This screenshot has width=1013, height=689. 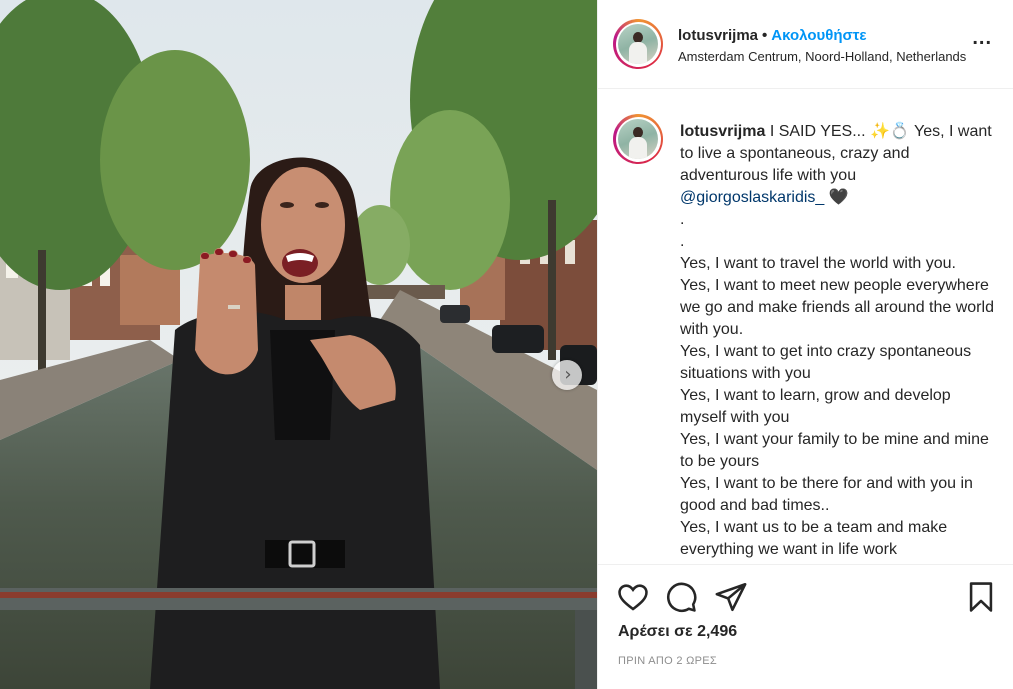 I want to click on likes-count: Αρέσει σε 2,496, so click(x=677, y=632).